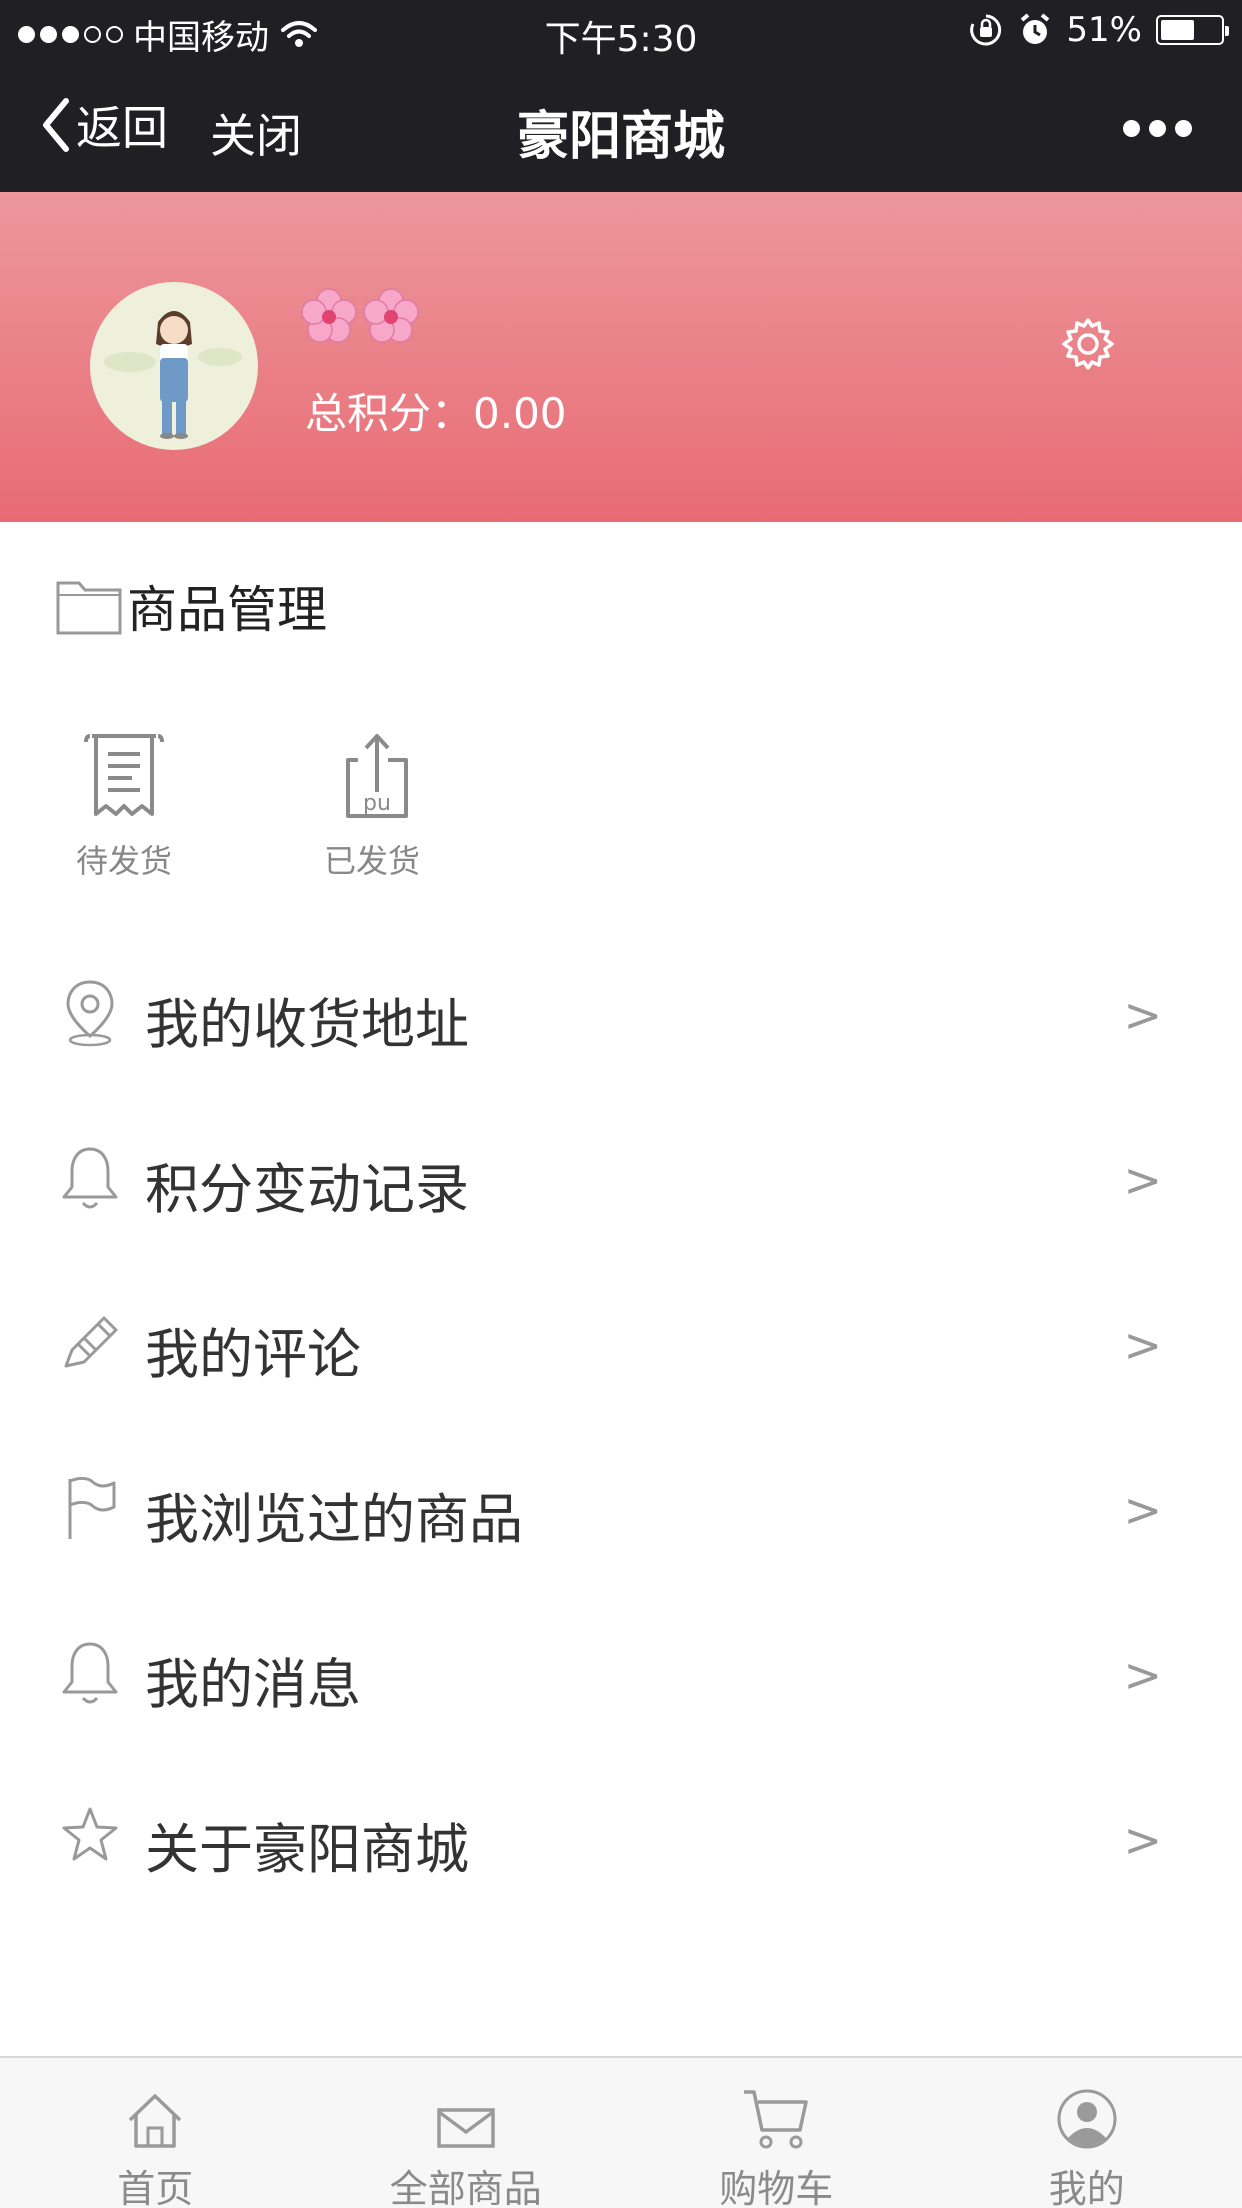 The image size is (1242, 2208). What do you see at coordinates (465, 2187) in the screenshot?
I see `tab-label: 全部商品` at bounding box center [465, 2187].